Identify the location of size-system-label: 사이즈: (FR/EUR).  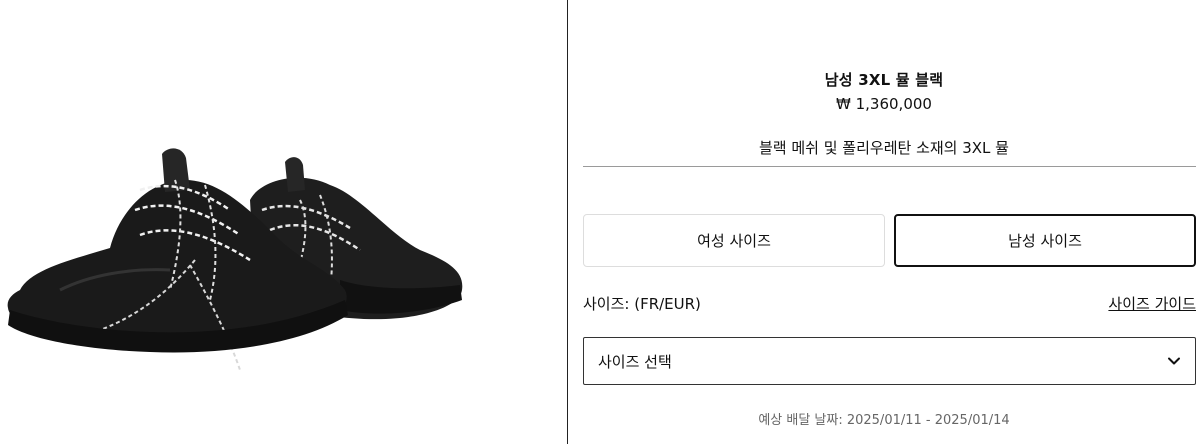
(642, 304).